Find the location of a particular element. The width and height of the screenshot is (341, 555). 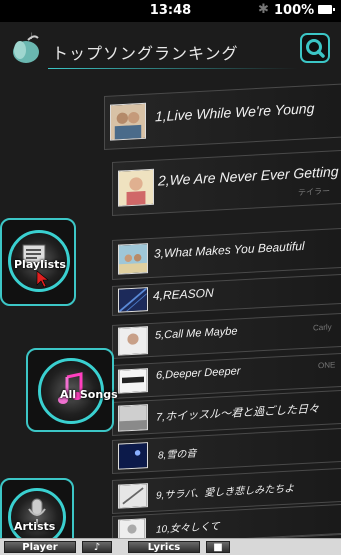

stop-icon: ■ is located at coordinates (218, 547).